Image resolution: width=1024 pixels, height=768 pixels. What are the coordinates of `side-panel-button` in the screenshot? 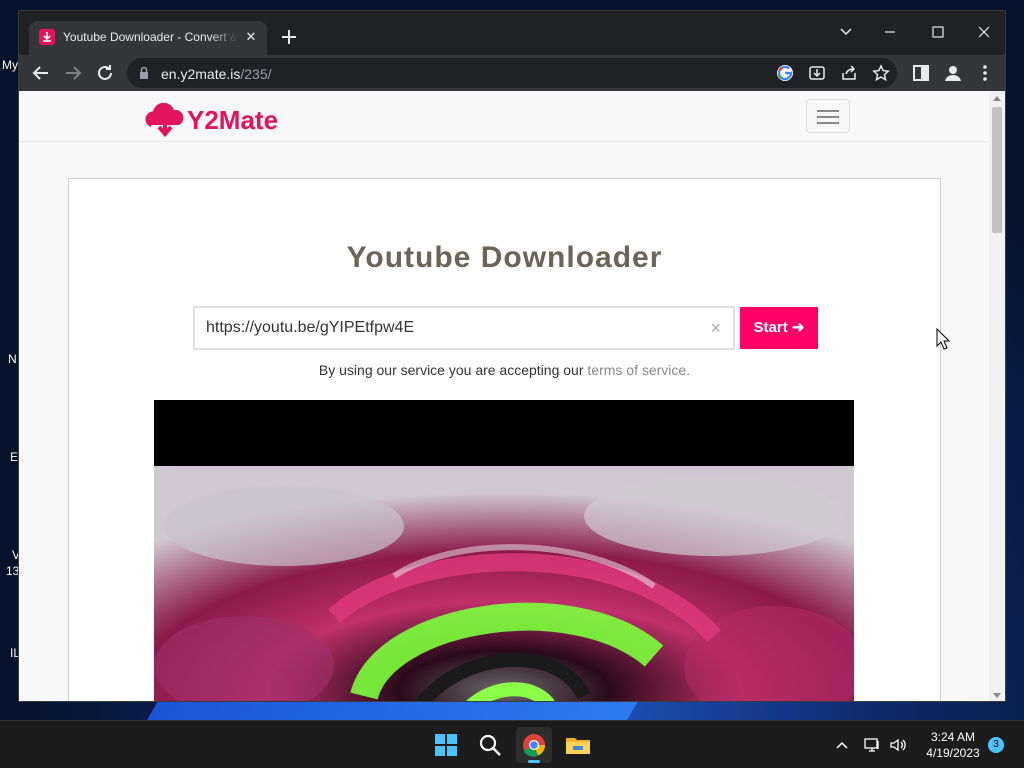 It's located at (921, 73).